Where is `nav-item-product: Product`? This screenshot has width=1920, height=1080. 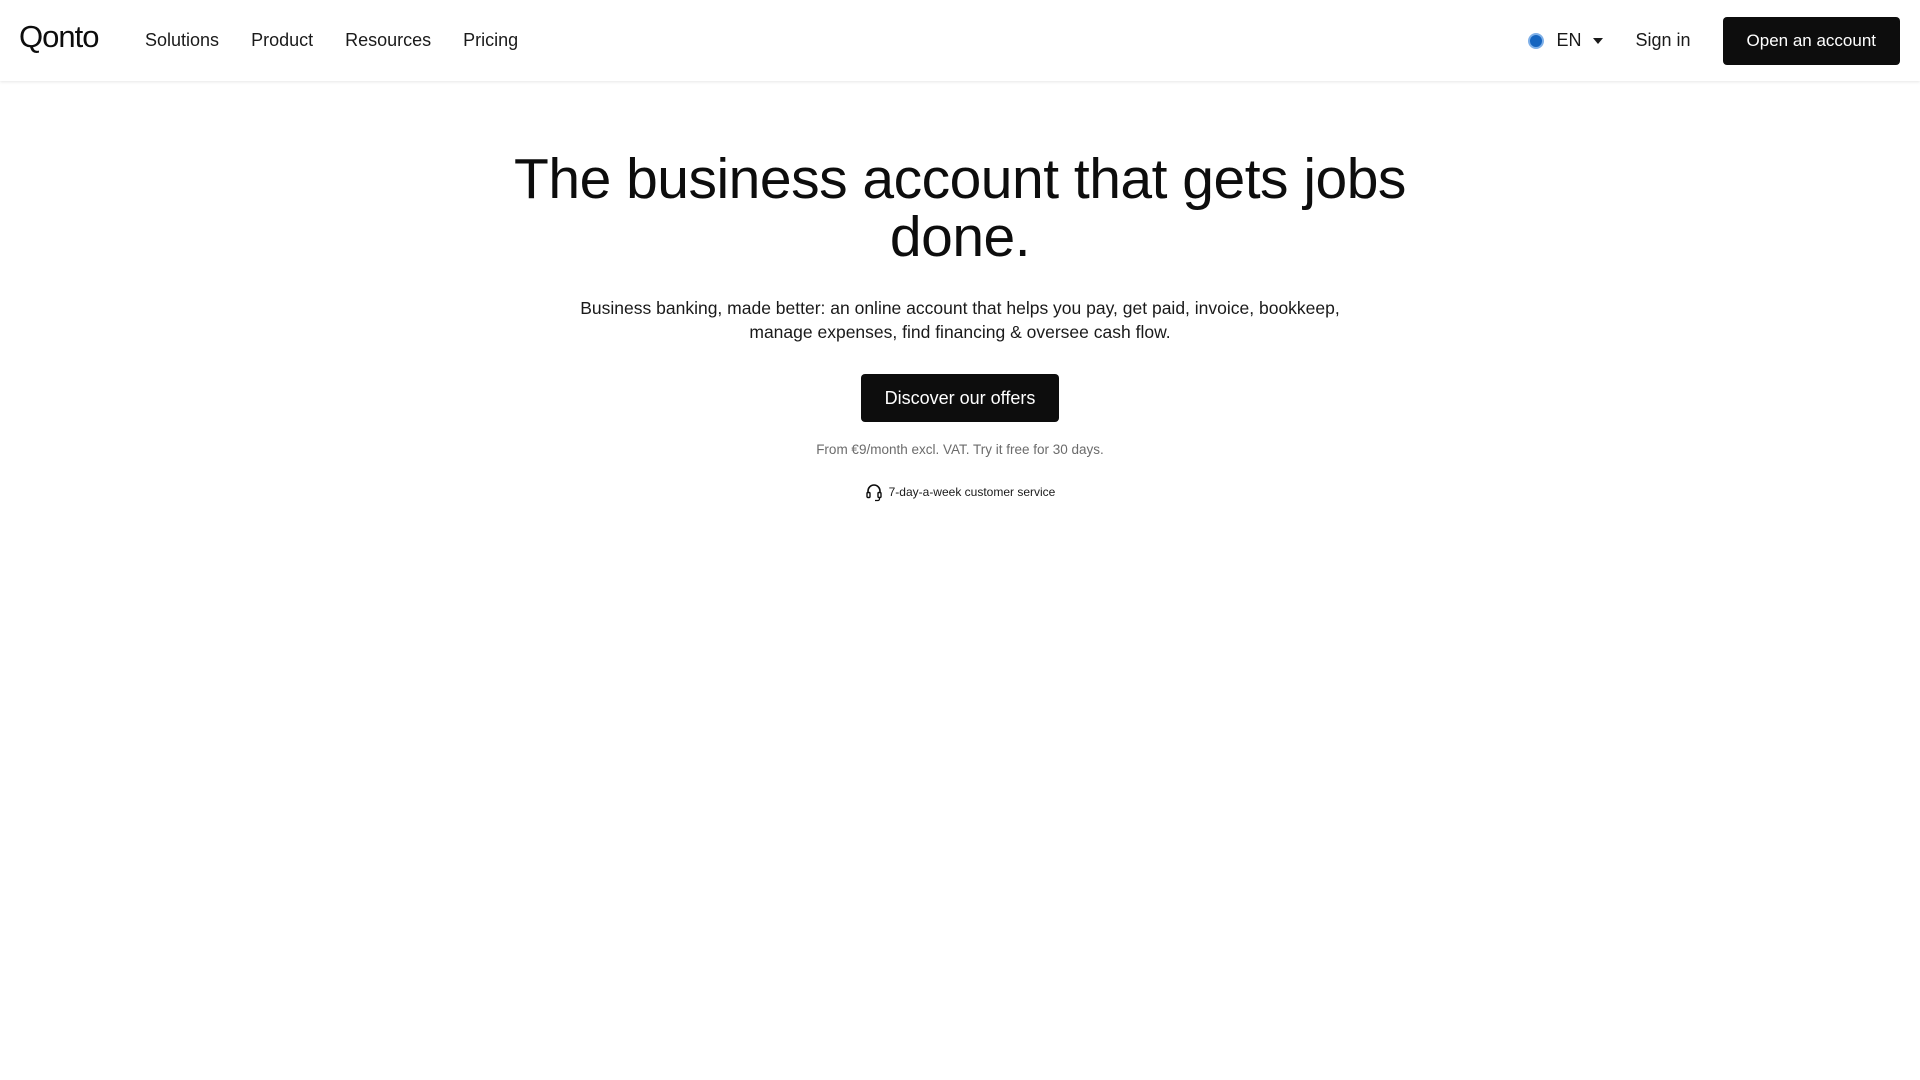
nav-item-product: Product is located at coordinates (282, 40).